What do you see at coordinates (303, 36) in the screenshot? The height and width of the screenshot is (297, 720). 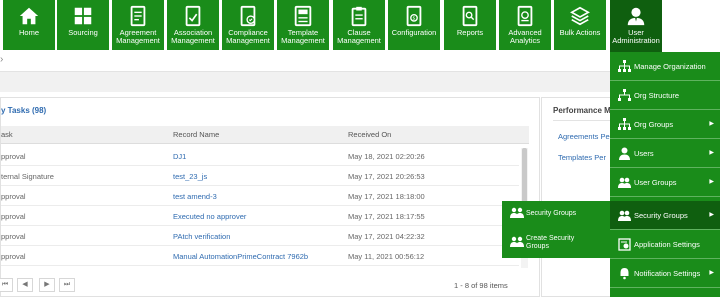 I see `nav-label: Template Management` at bounding box center [303, 36].